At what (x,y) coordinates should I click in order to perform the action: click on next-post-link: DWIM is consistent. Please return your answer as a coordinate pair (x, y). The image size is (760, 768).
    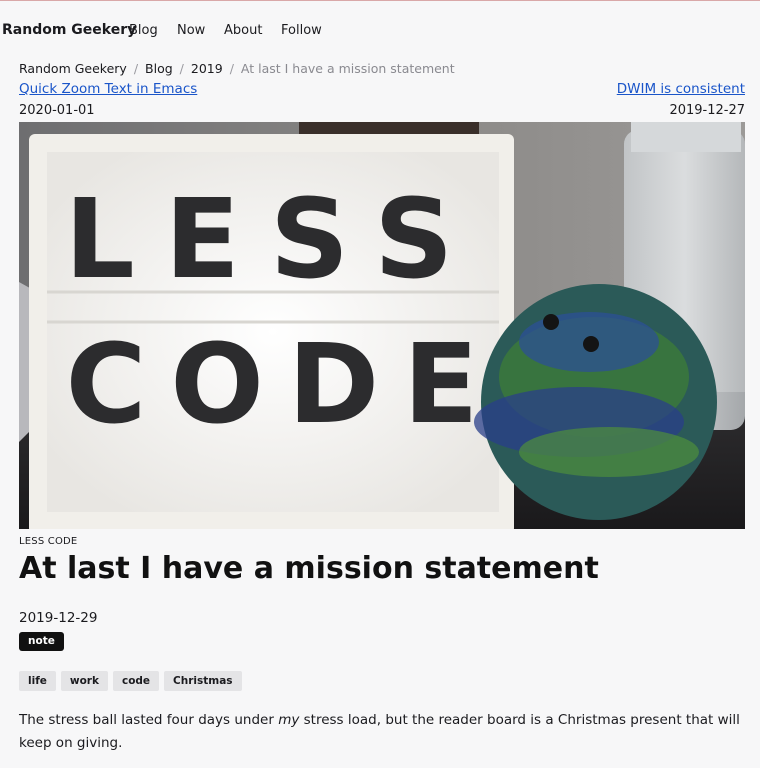
    Looking at the image, I should click on (681, 89).